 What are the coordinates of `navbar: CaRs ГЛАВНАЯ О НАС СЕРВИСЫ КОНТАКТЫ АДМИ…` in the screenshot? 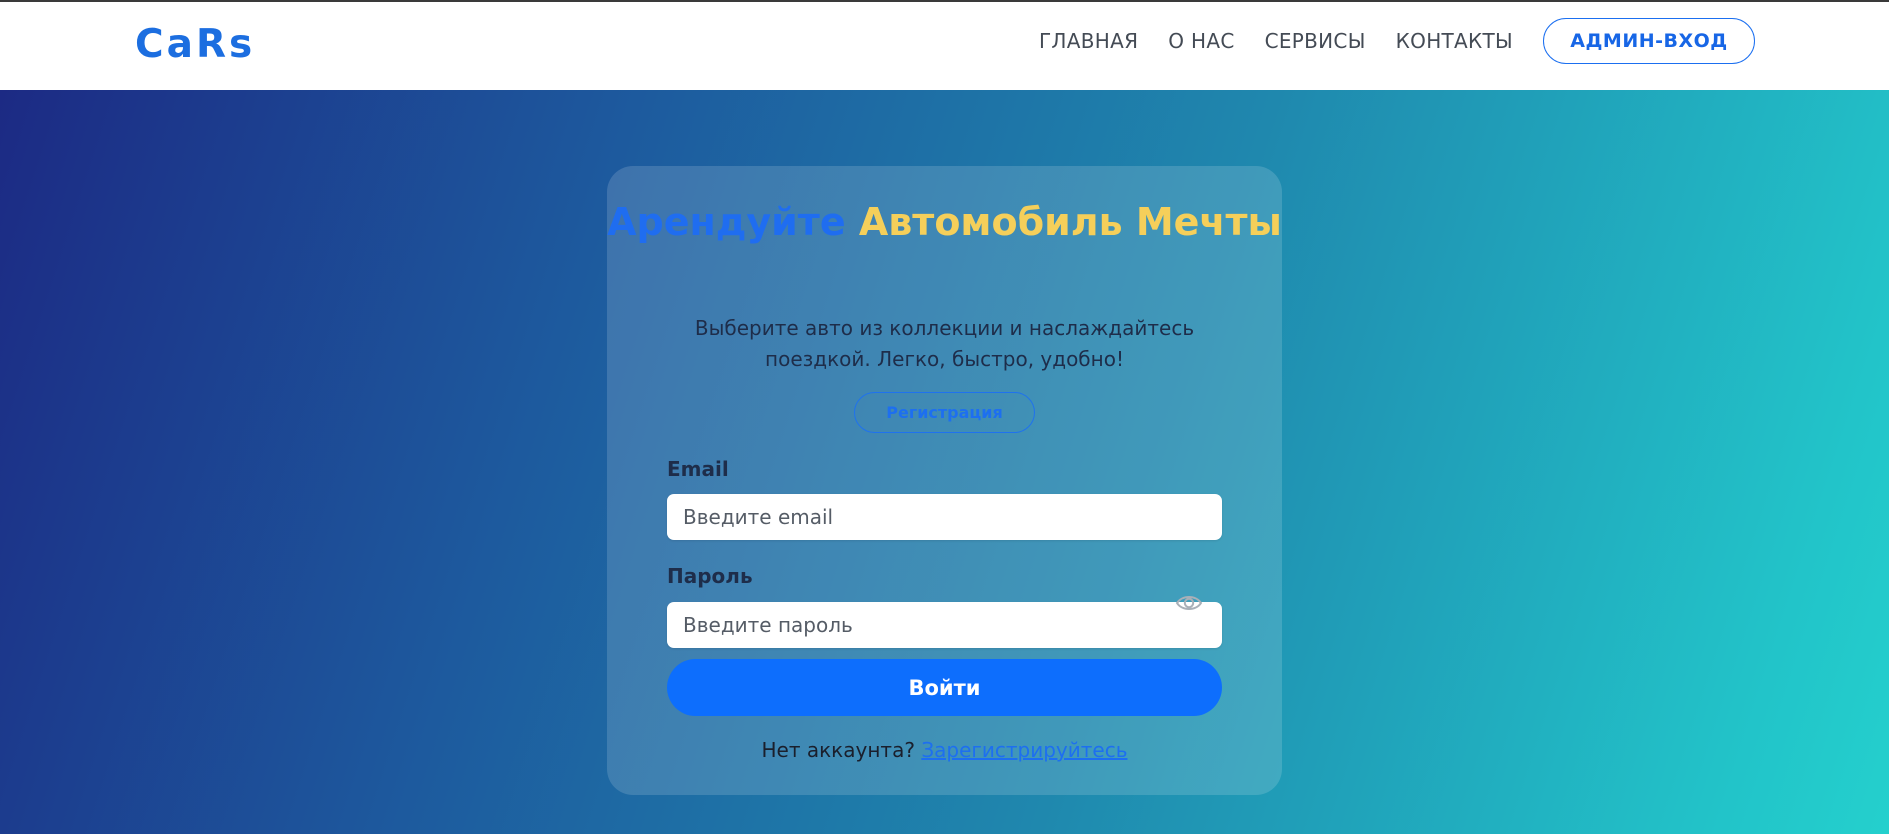 It's located at (944, 46).